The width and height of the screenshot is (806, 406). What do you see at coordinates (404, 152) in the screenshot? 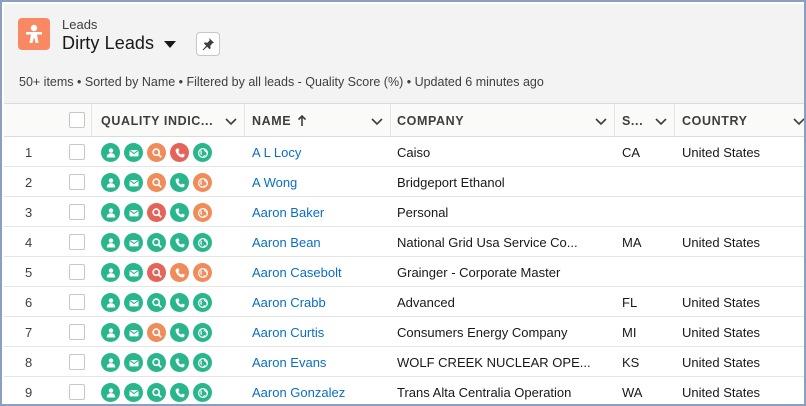
I see `table-row: 1 A L Locy Caiso CA United States` at bounding box center [404, 152].